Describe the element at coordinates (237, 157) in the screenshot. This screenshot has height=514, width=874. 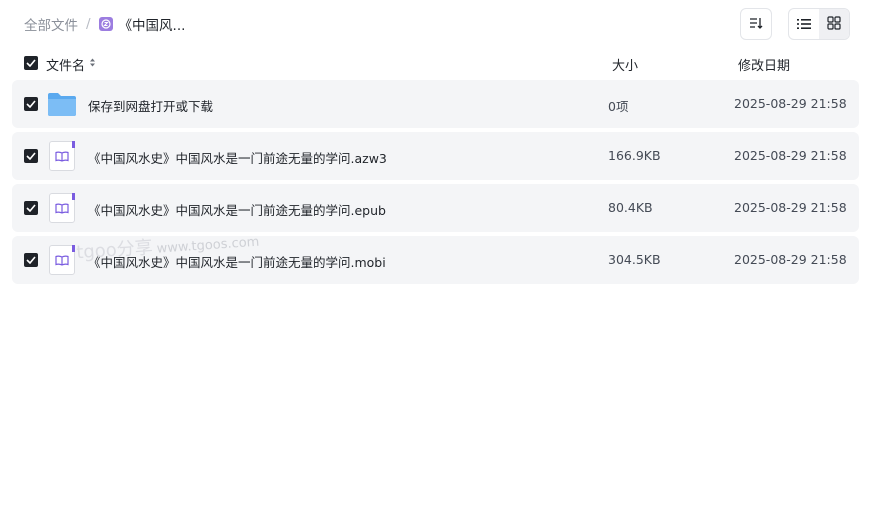
I see `file-name: 《中国风水史》中国风水是一门前途无量的学问.azw3` at that location.